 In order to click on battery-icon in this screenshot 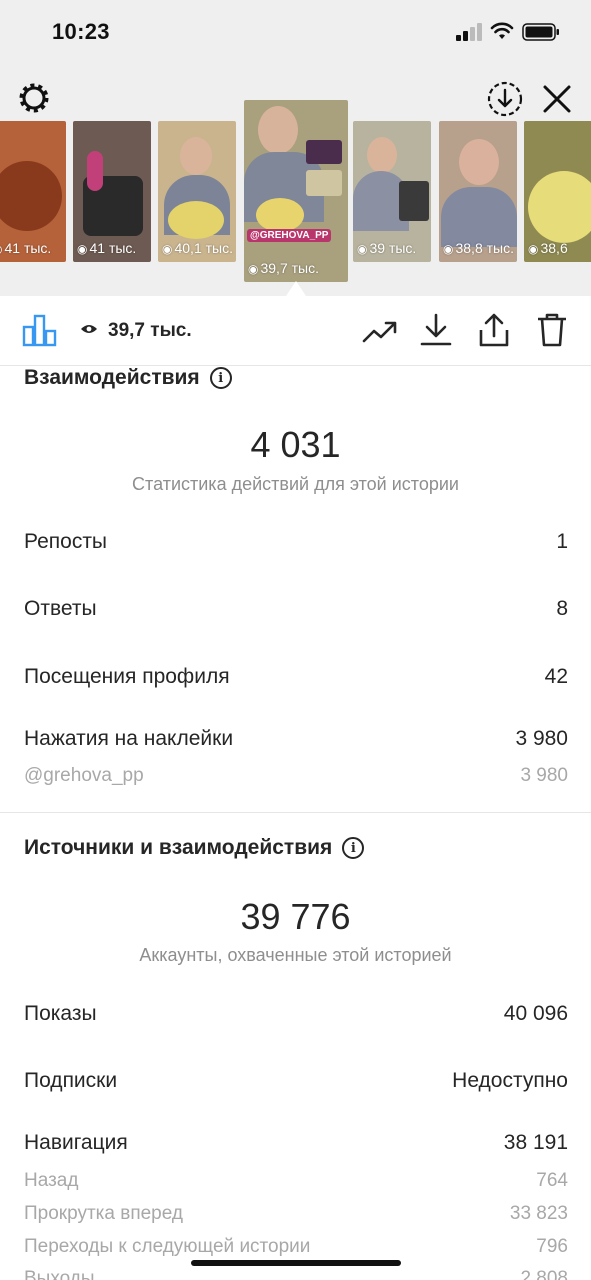, I will do `click(541, 32)`.